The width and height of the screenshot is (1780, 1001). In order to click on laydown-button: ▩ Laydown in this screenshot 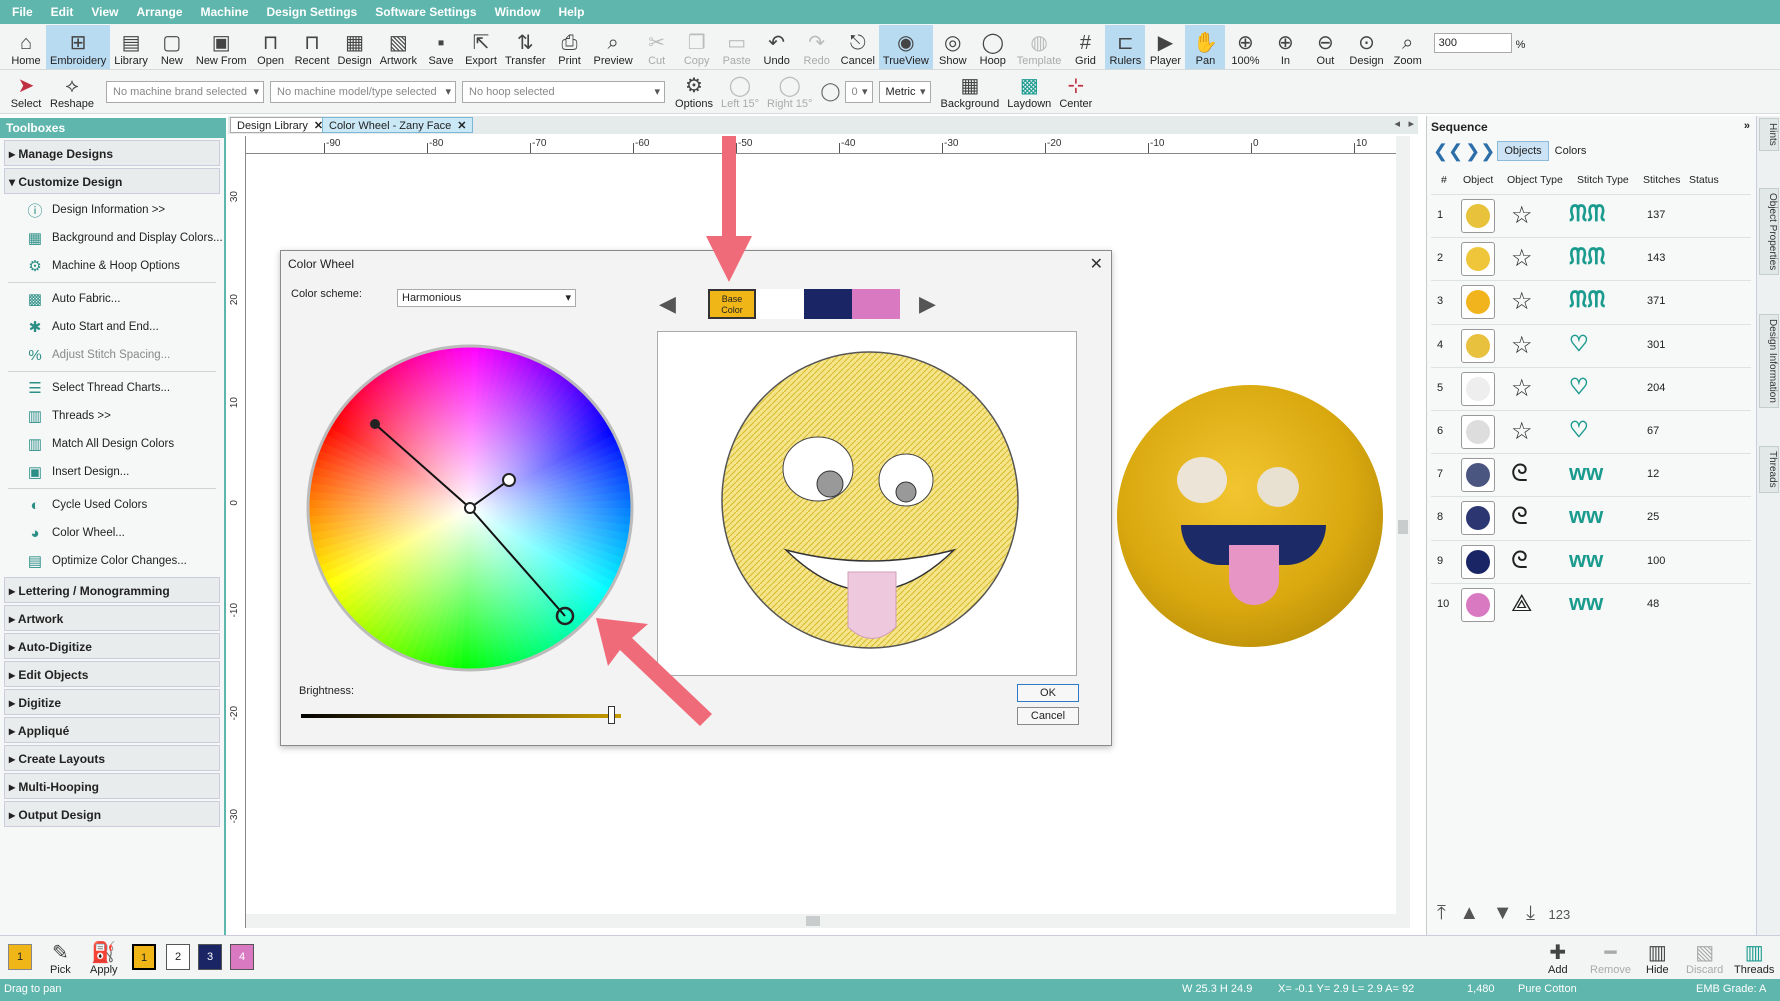, I will do `click(1029, 92)`.